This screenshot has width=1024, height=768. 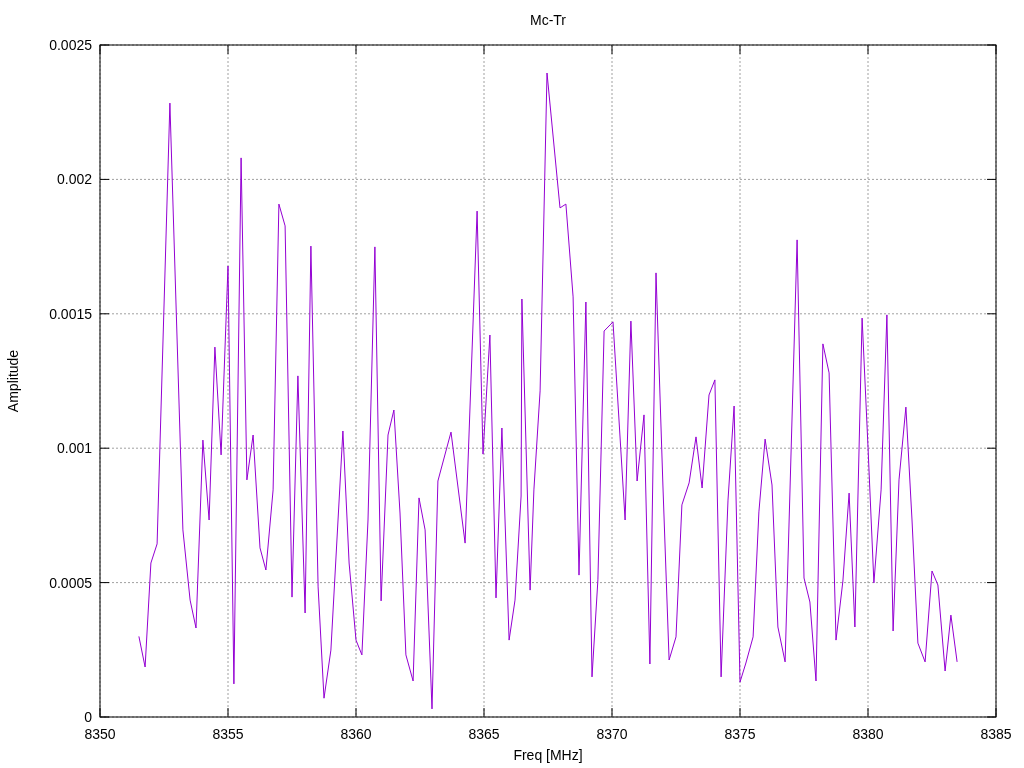 I want to click on x-axis-label: Freq [MHz], so click(x=548, y=755).